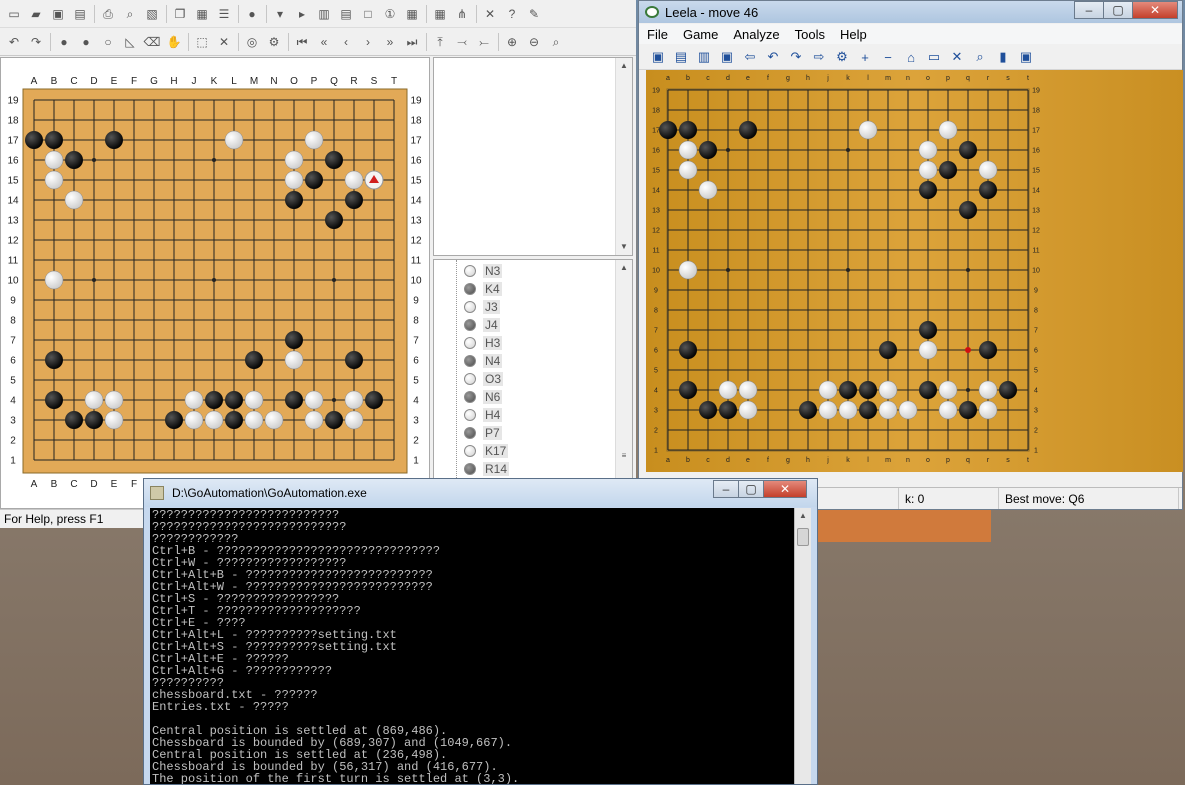 The image size is (1185, 785). I want to click on tree-node: J3, so click(482, 307).